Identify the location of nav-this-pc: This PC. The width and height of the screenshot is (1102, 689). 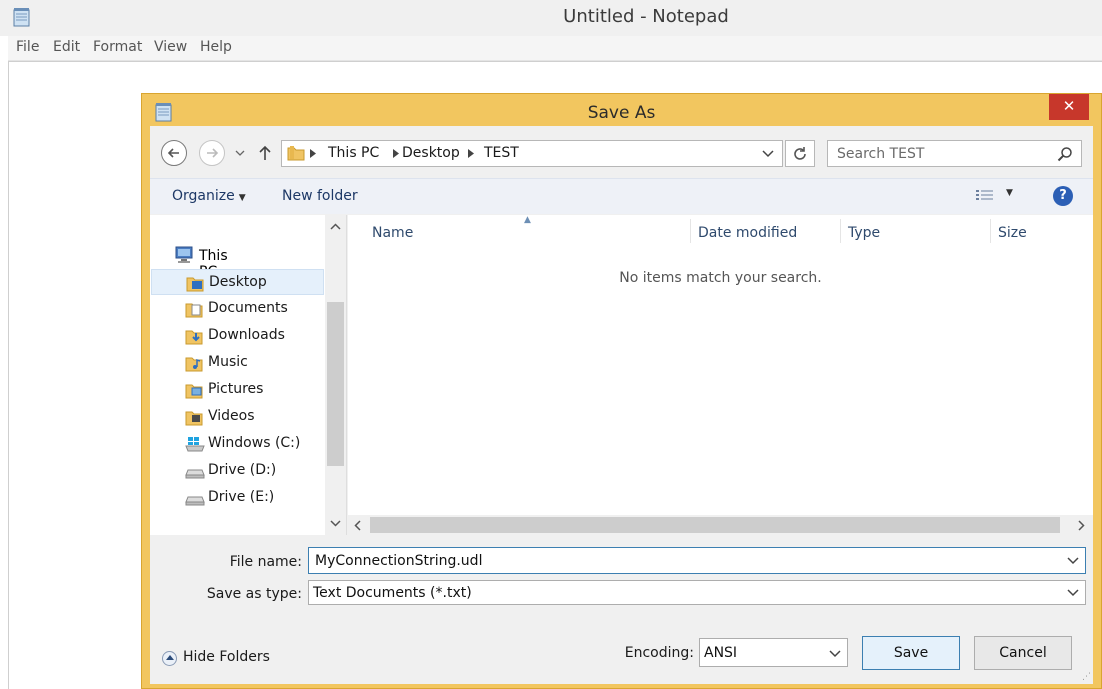
(201, 263).